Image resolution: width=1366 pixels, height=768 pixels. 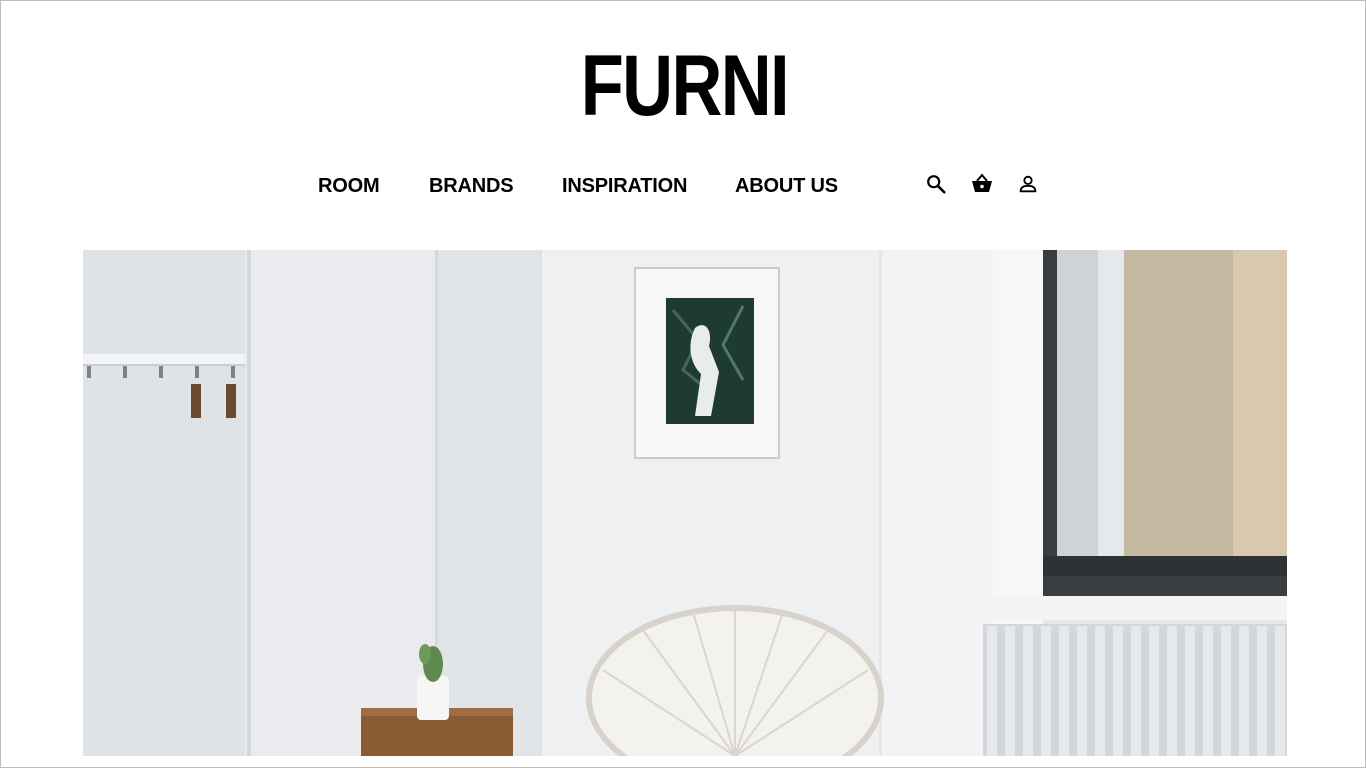 I want to click on search-button, so click(x=936, y=184).